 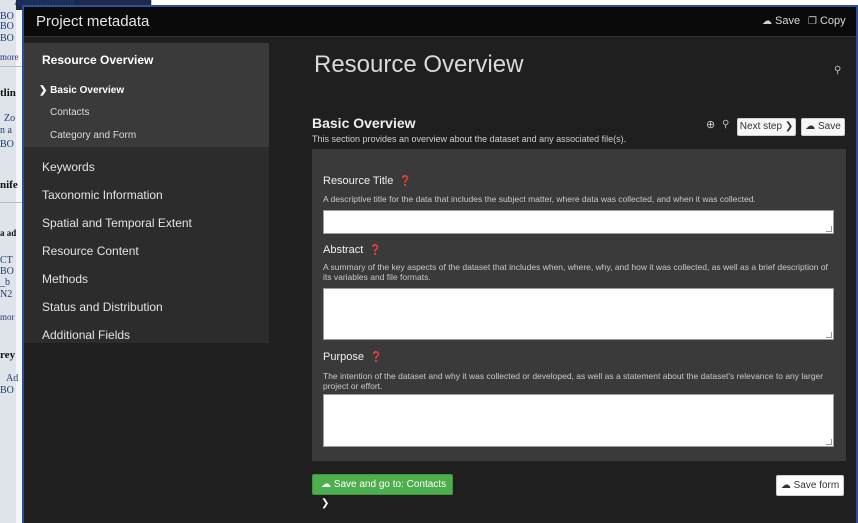 I want to click on sidebar-item-spatial-temporal-extent: Spatial and Temporal Extent, so click(x=117, y=223).